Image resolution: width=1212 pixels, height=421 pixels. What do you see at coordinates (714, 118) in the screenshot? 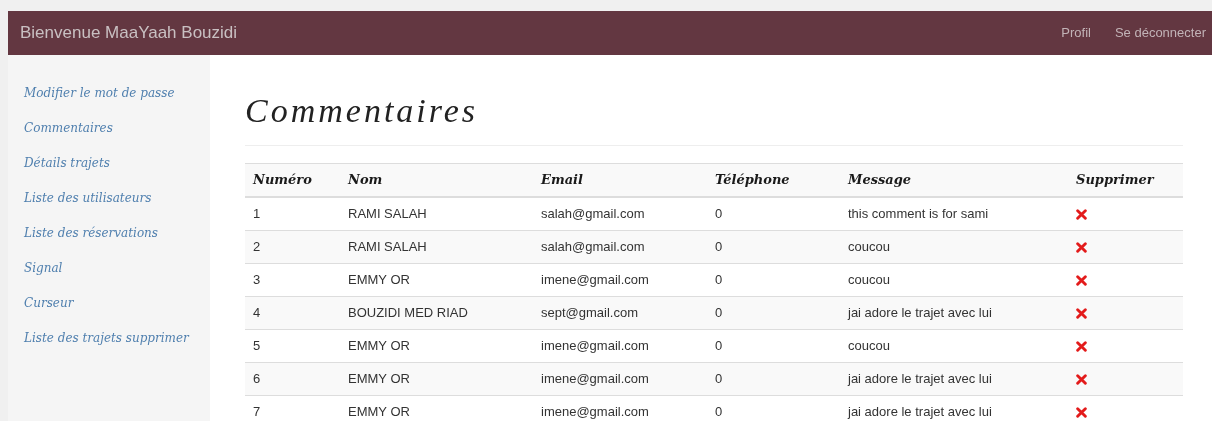
I see `page-title: Commentaires` at bounding box center [714, 118].